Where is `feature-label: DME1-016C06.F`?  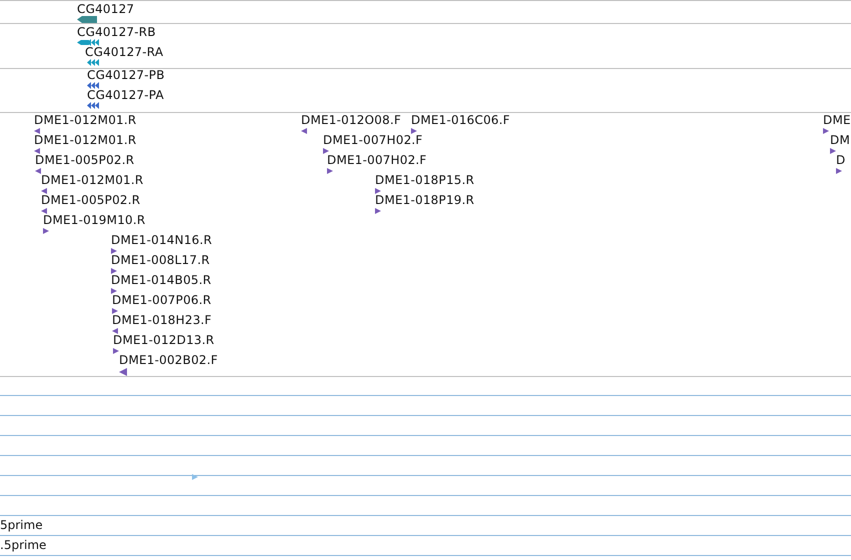
feature-label: DME1-016C06.F is located at coordinates (460, 120).